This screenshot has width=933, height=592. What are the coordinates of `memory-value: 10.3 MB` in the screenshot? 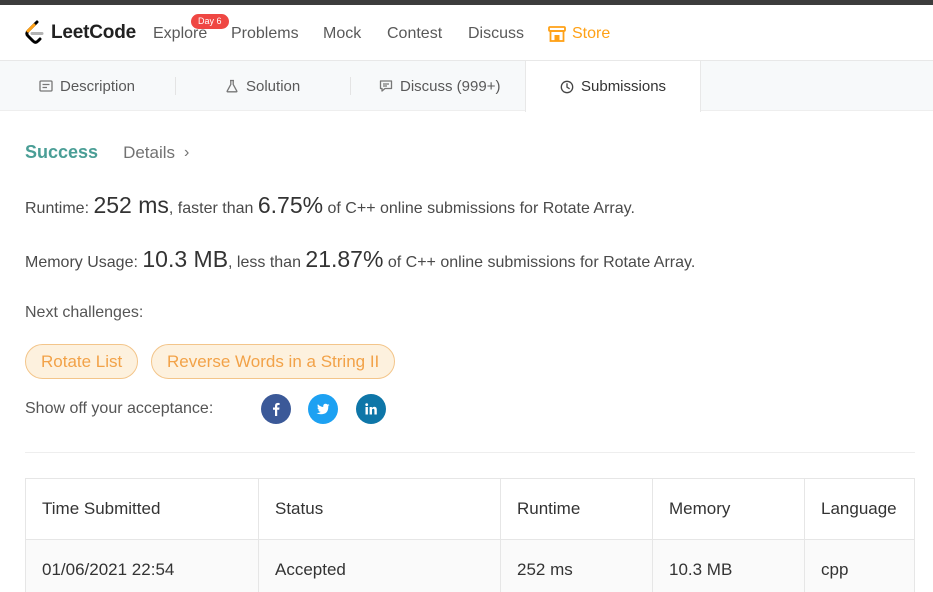 It's located at (185, 259).